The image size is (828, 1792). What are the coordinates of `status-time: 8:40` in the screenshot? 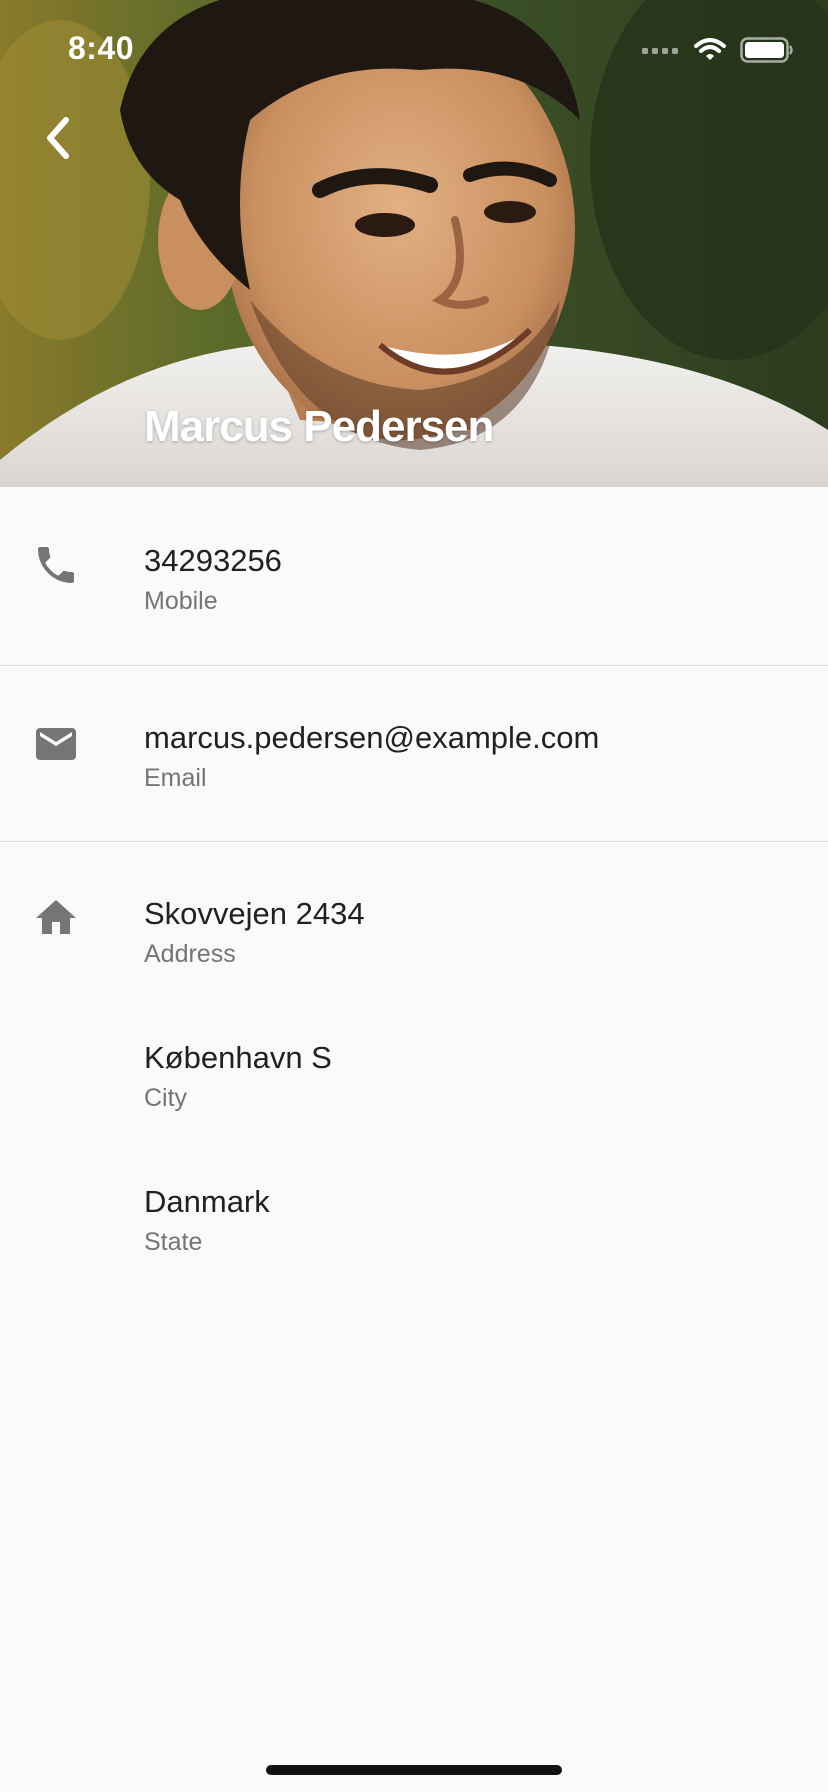 It's located at (101, 48).